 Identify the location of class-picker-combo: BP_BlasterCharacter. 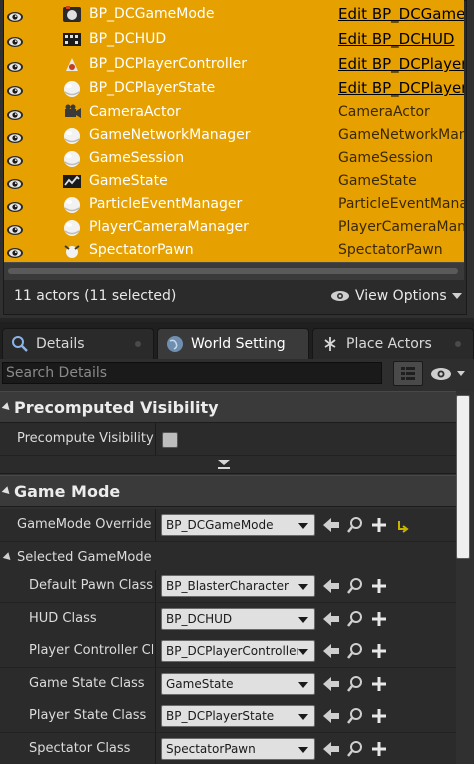
(238, 586).